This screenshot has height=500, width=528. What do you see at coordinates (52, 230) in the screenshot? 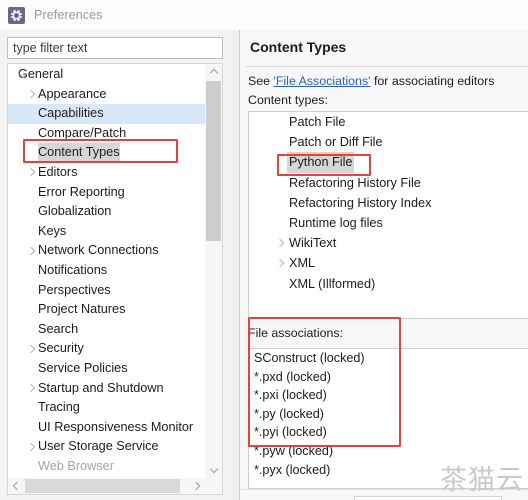
I see `tree-item-label: Keys` at bounding box center [52, 230].